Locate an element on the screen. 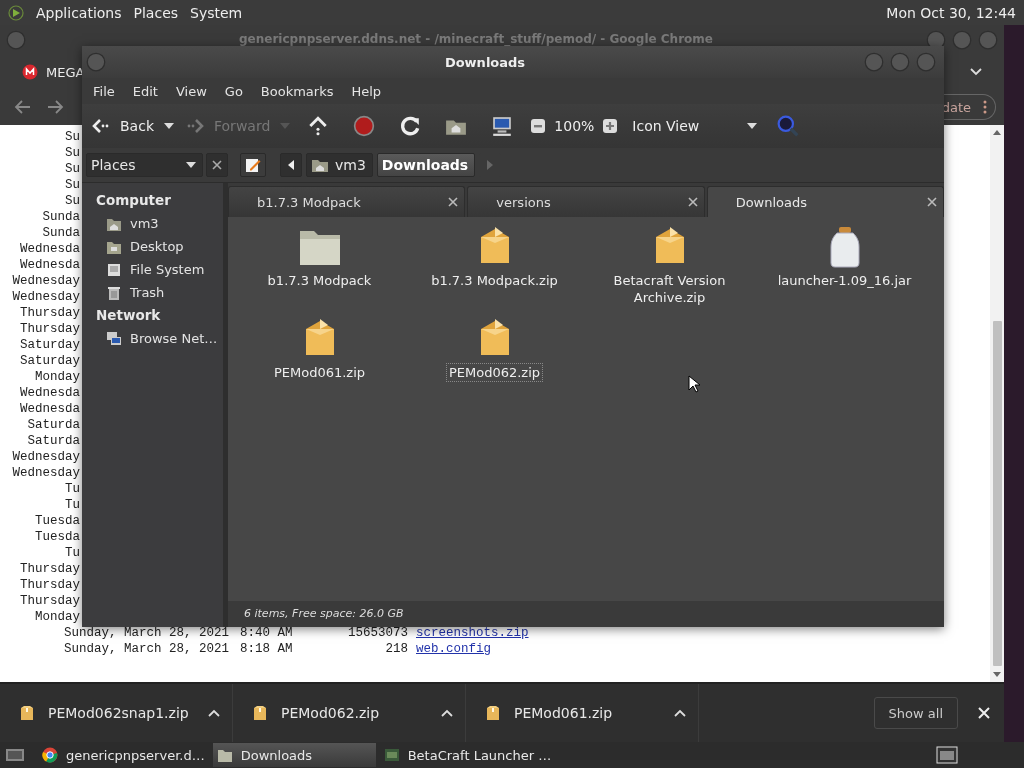 The image size is (1024, 768). file-name: PEMod062.zip is located at coordinates (494, 372).